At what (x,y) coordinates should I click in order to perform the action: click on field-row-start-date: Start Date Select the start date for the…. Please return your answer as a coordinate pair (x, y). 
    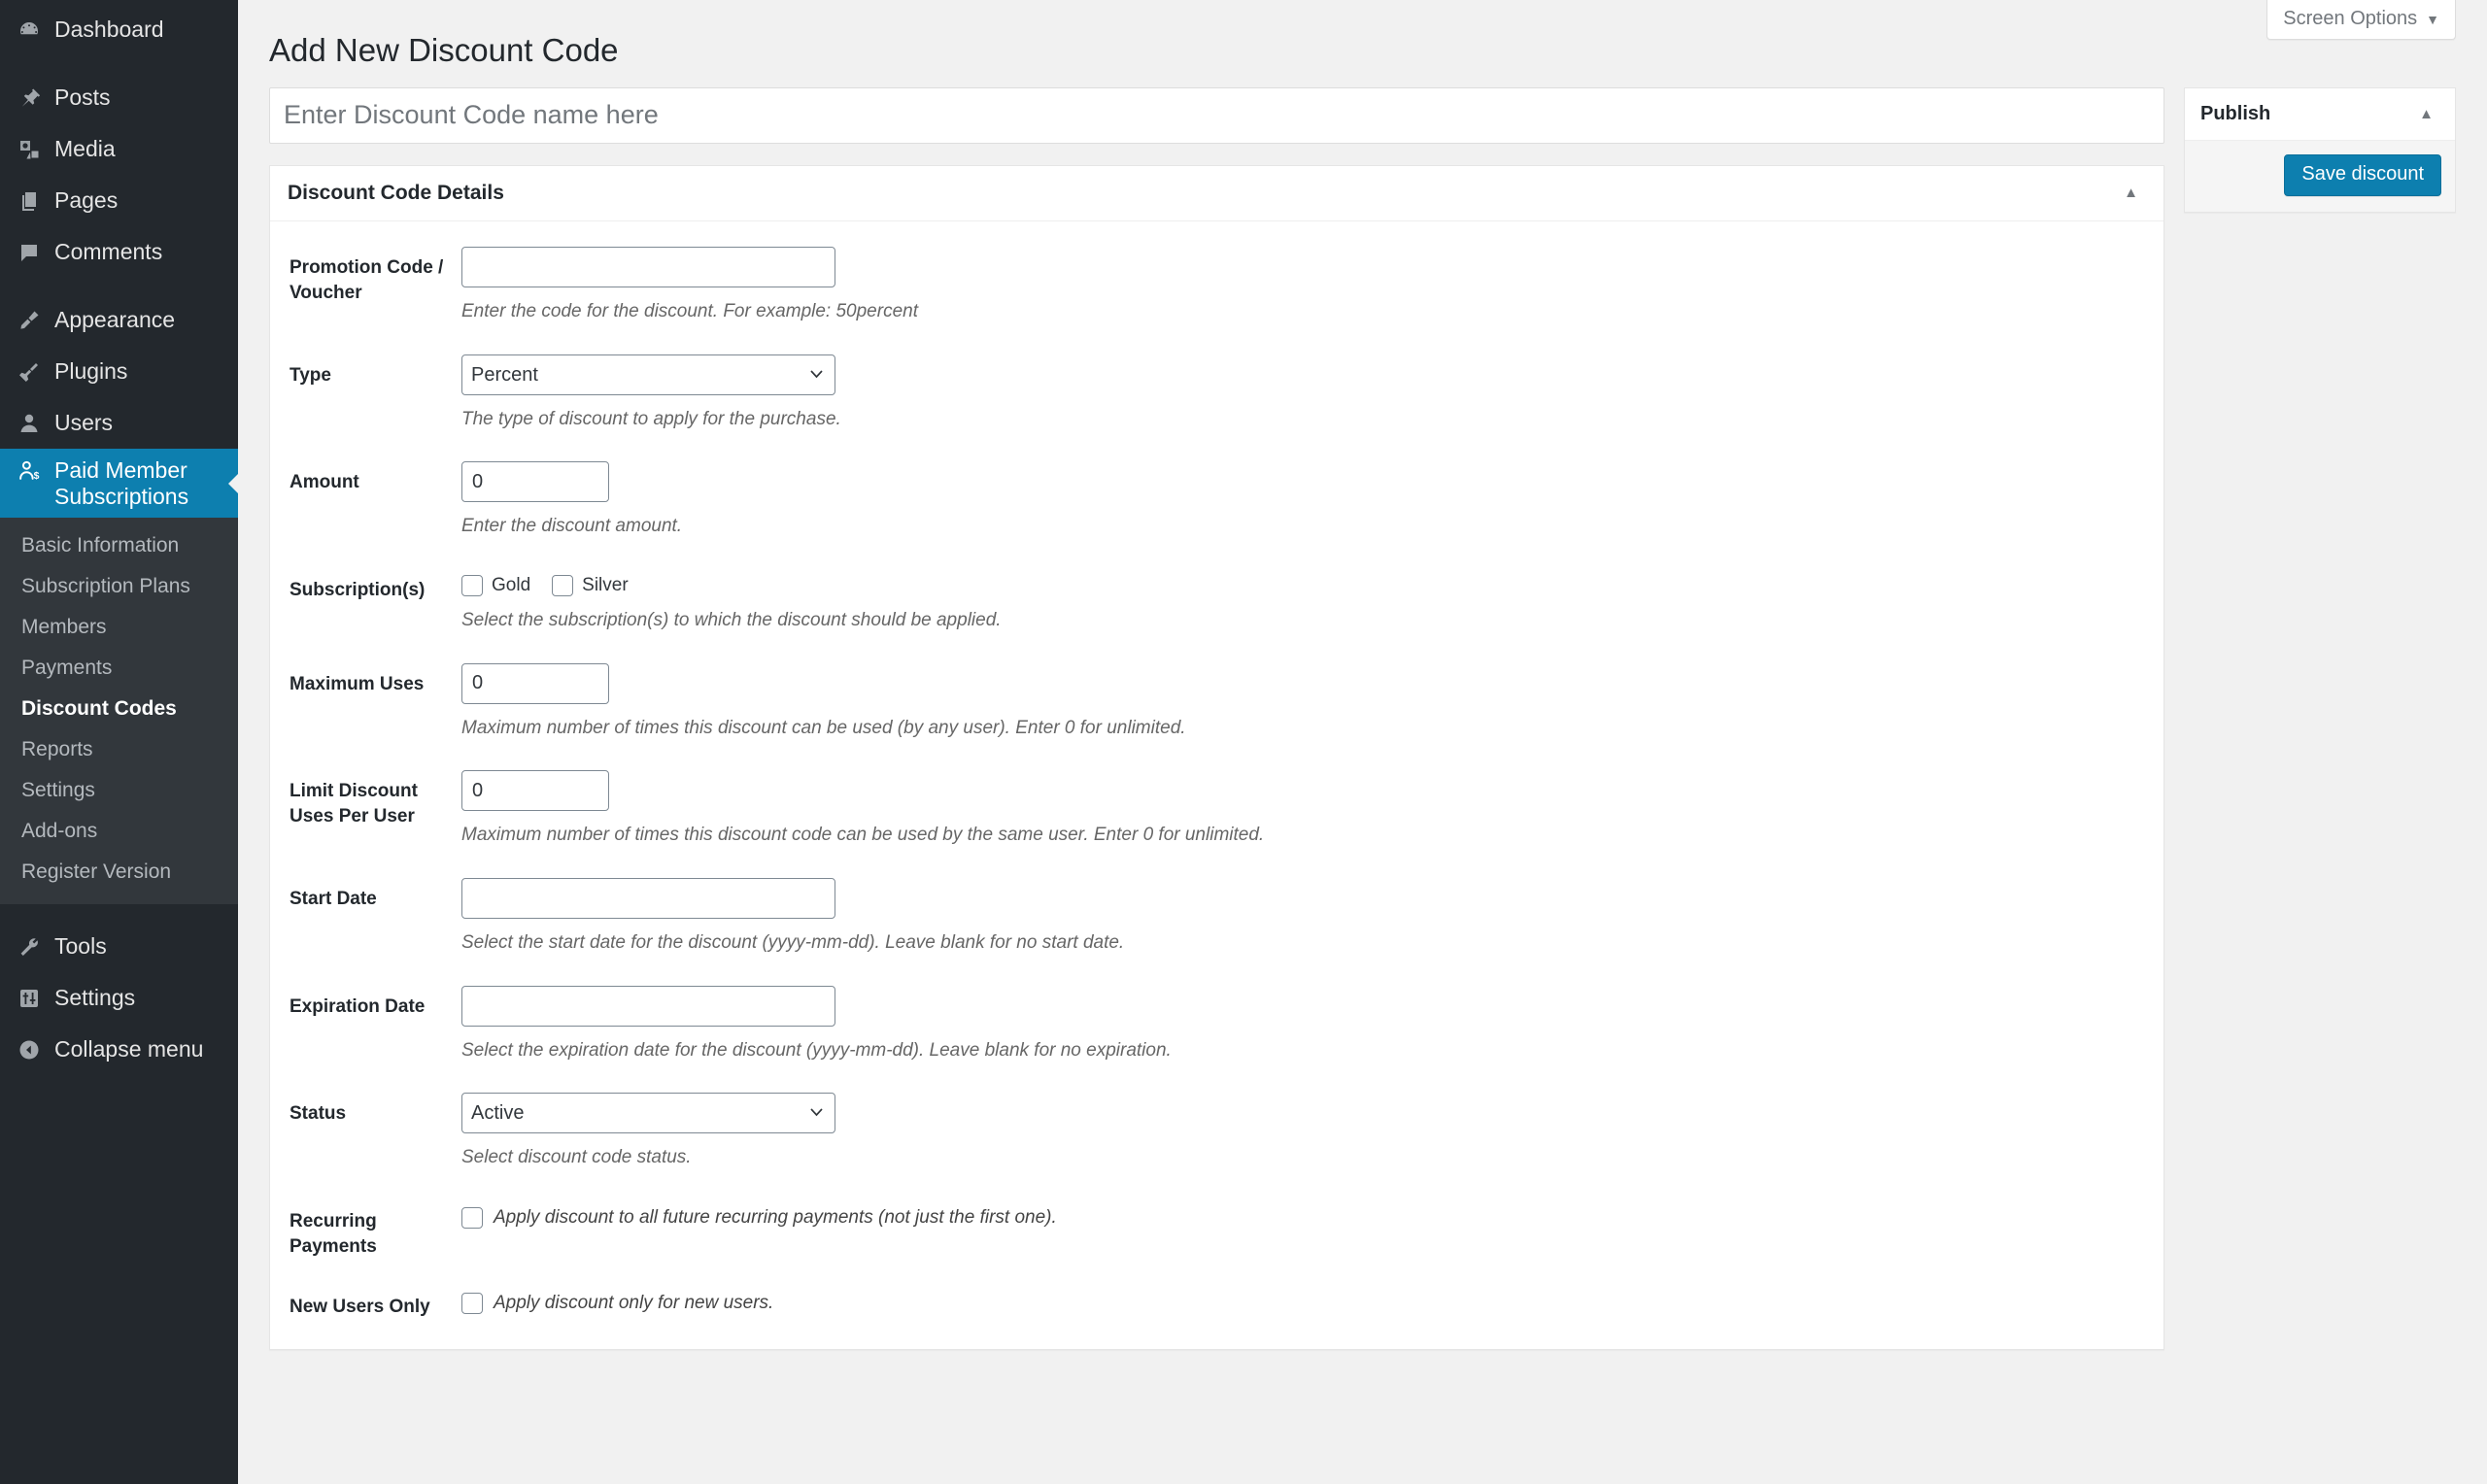
    Looking at the image, I should click on (1216, 917).